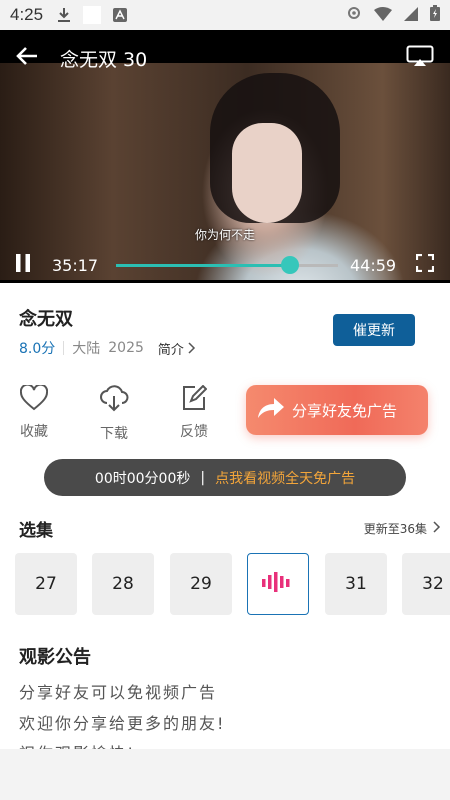  I want to click on notice-line: 分享好友可以免视频广告, so click(118, 692).